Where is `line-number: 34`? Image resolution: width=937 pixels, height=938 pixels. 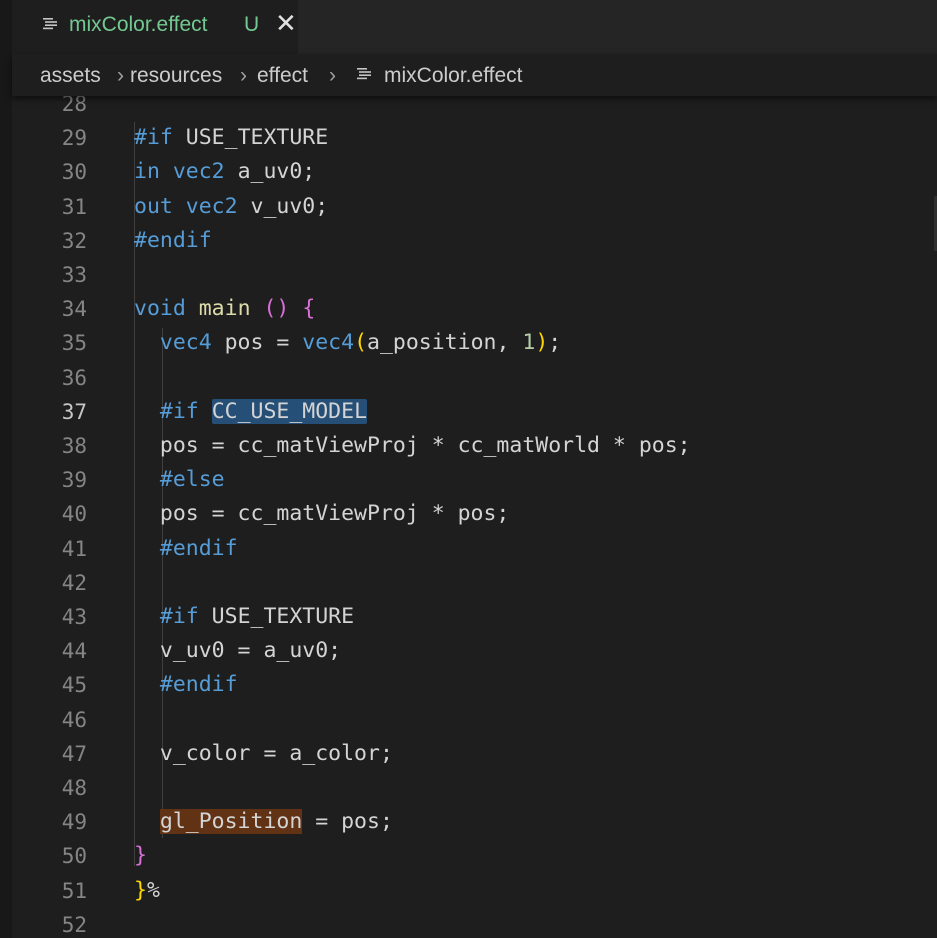
line-number: 34 is located at coordinates (74, 309).